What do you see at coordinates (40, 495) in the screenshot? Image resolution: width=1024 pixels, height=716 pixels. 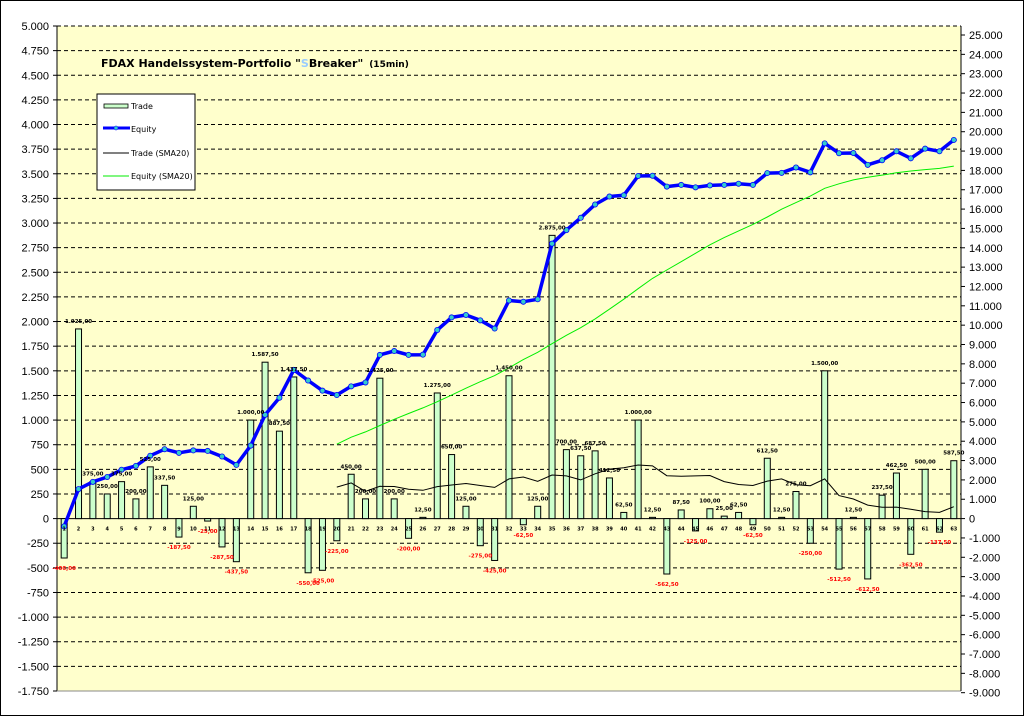 I see `left-tick-label: 250` at bounding box center [40, 495].